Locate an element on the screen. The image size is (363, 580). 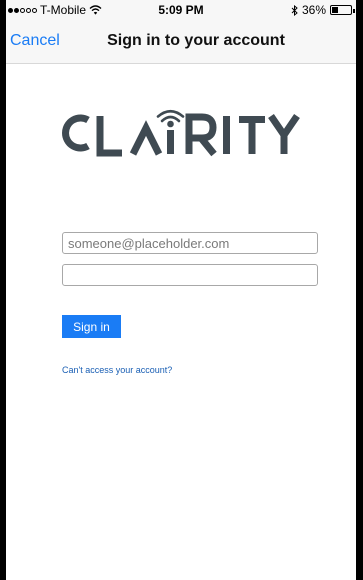
navigation-bar: Cancel Sign in to your account is located at coordinates (181, 42).